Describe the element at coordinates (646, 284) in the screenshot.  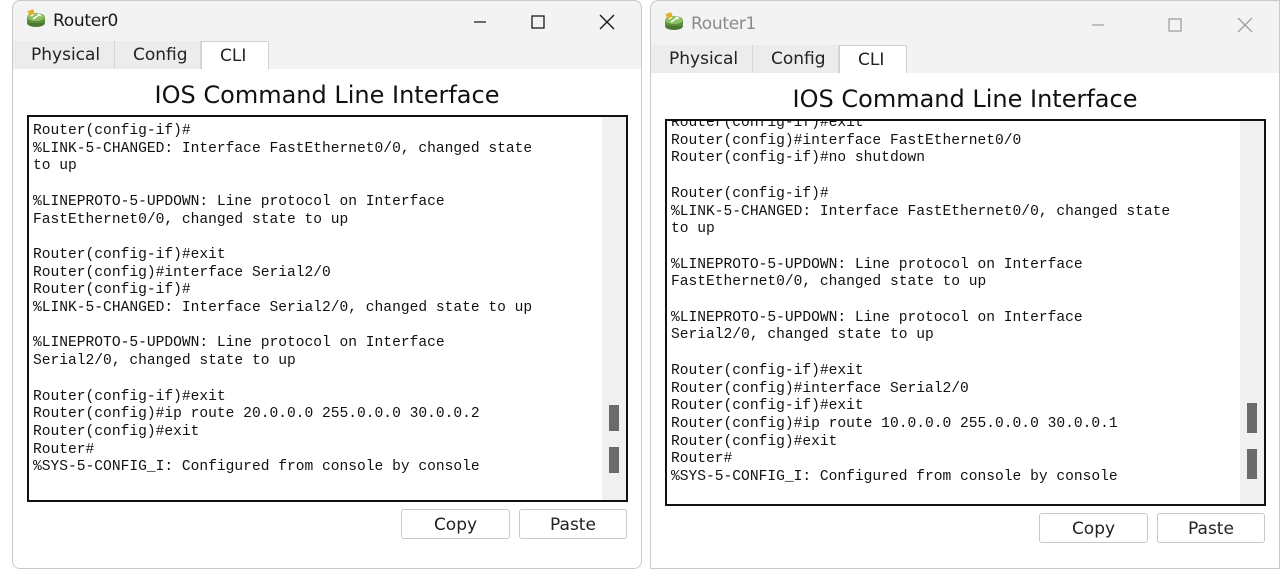
I see `window-gap` at that location.